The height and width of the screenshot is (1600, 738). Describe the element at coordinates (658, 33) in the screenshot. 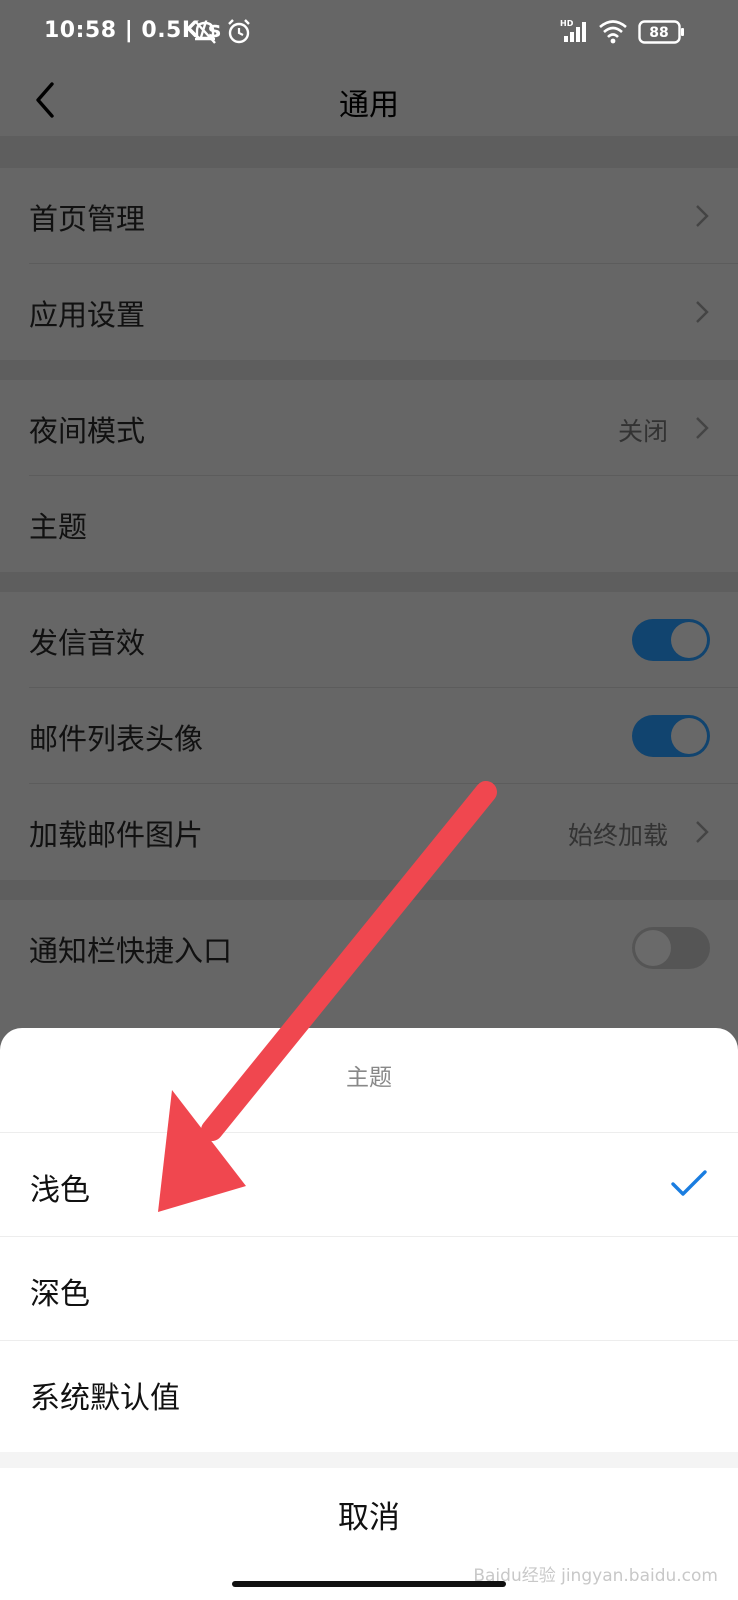

I see `svg-text: 88` at that location.